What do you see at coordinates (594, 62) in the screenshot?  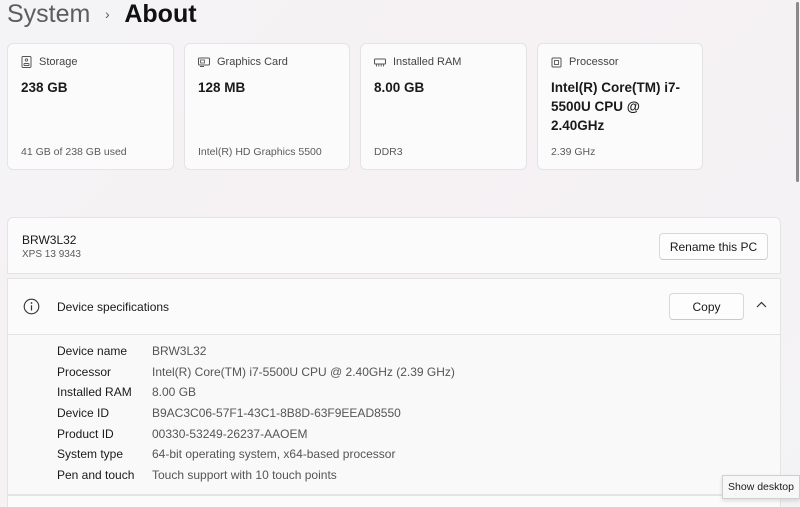 I see `processor-card-title: Processor` at bounding box center [594, 62].